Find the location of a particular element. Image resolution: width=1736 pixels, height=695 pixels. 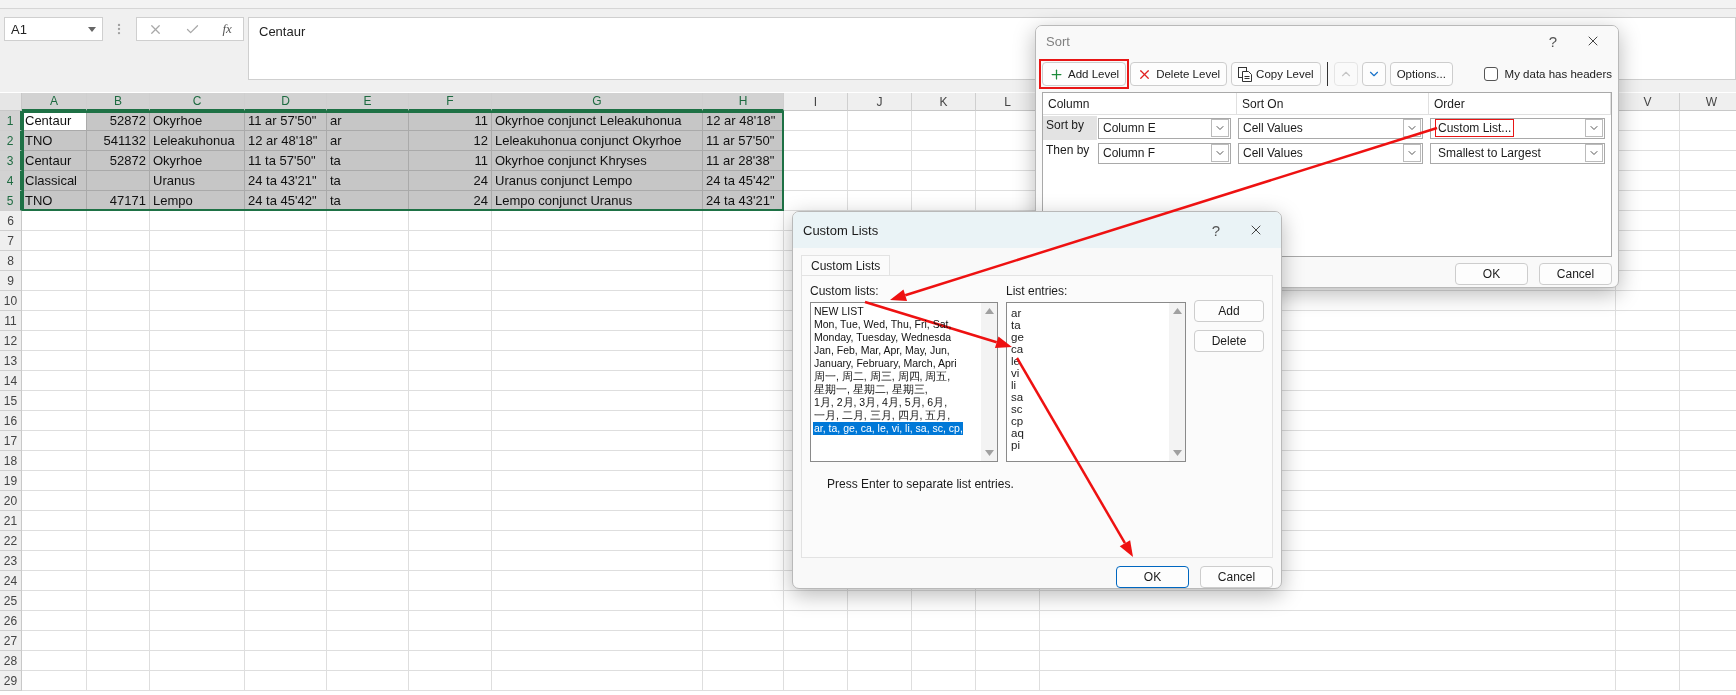

dialog-button: Delete is located at coordinates (1229, 341).